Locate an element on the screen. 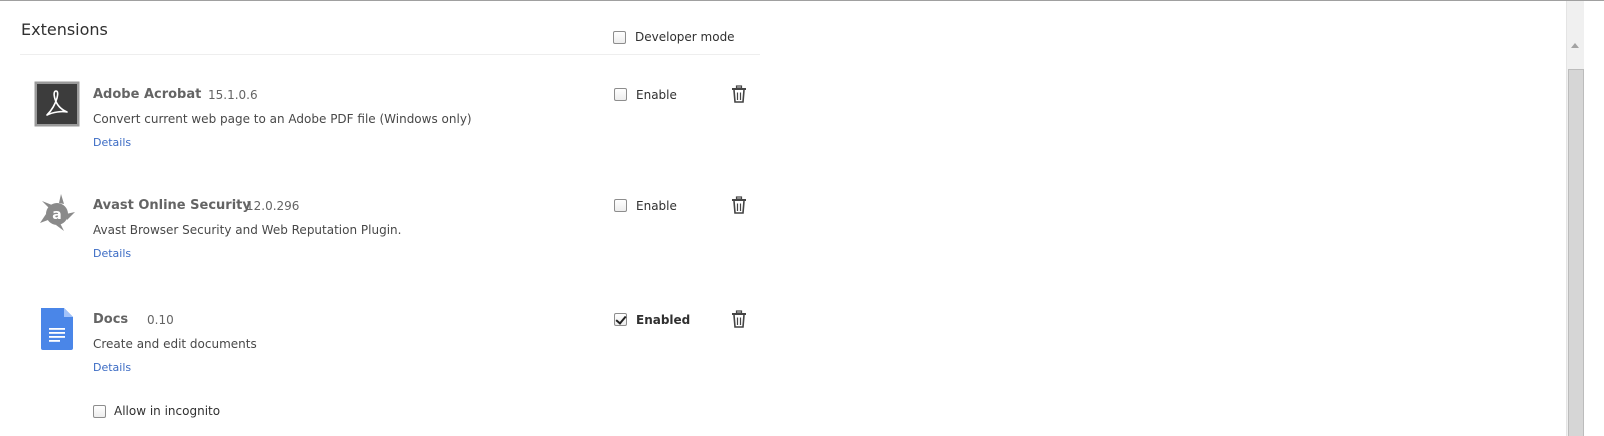 The image size is (1604, 436). extension-name: Docs is located at coordinates (111, 319).